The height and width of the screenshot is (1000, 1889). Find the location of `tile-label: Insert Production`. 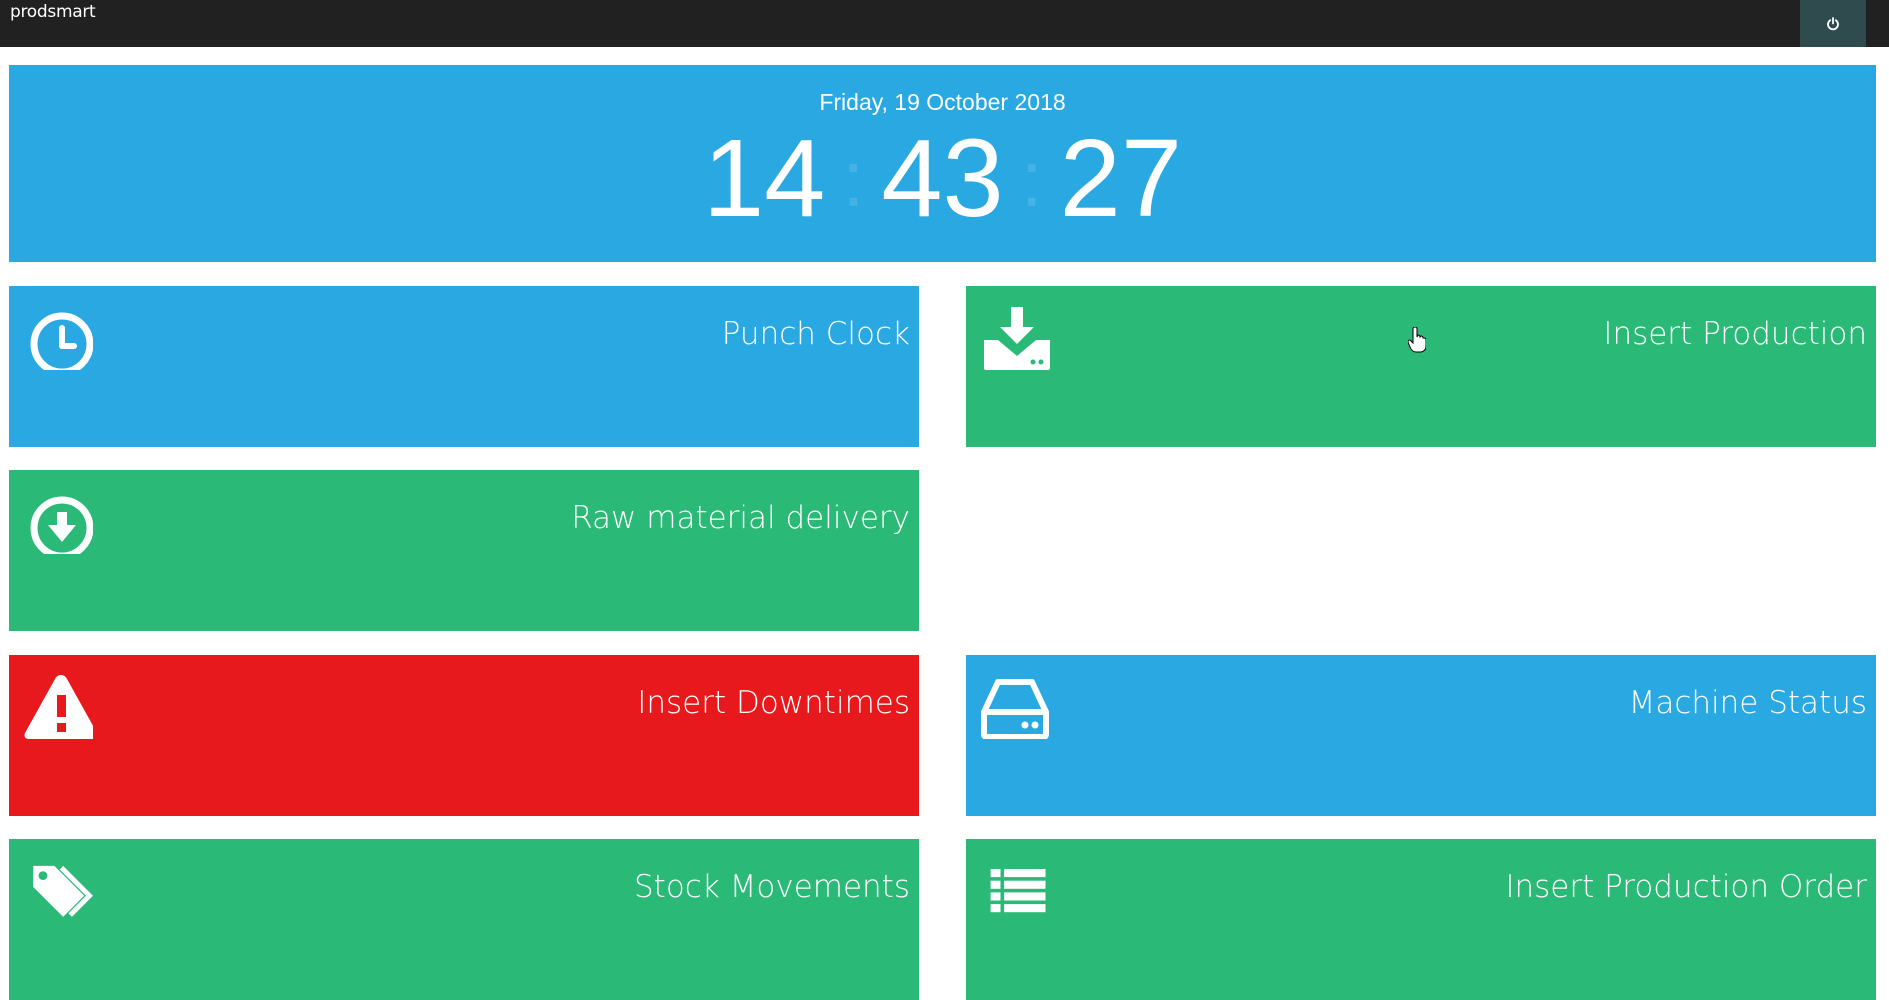

tile-label: Insert Production is located at coordinates (1735, 334).